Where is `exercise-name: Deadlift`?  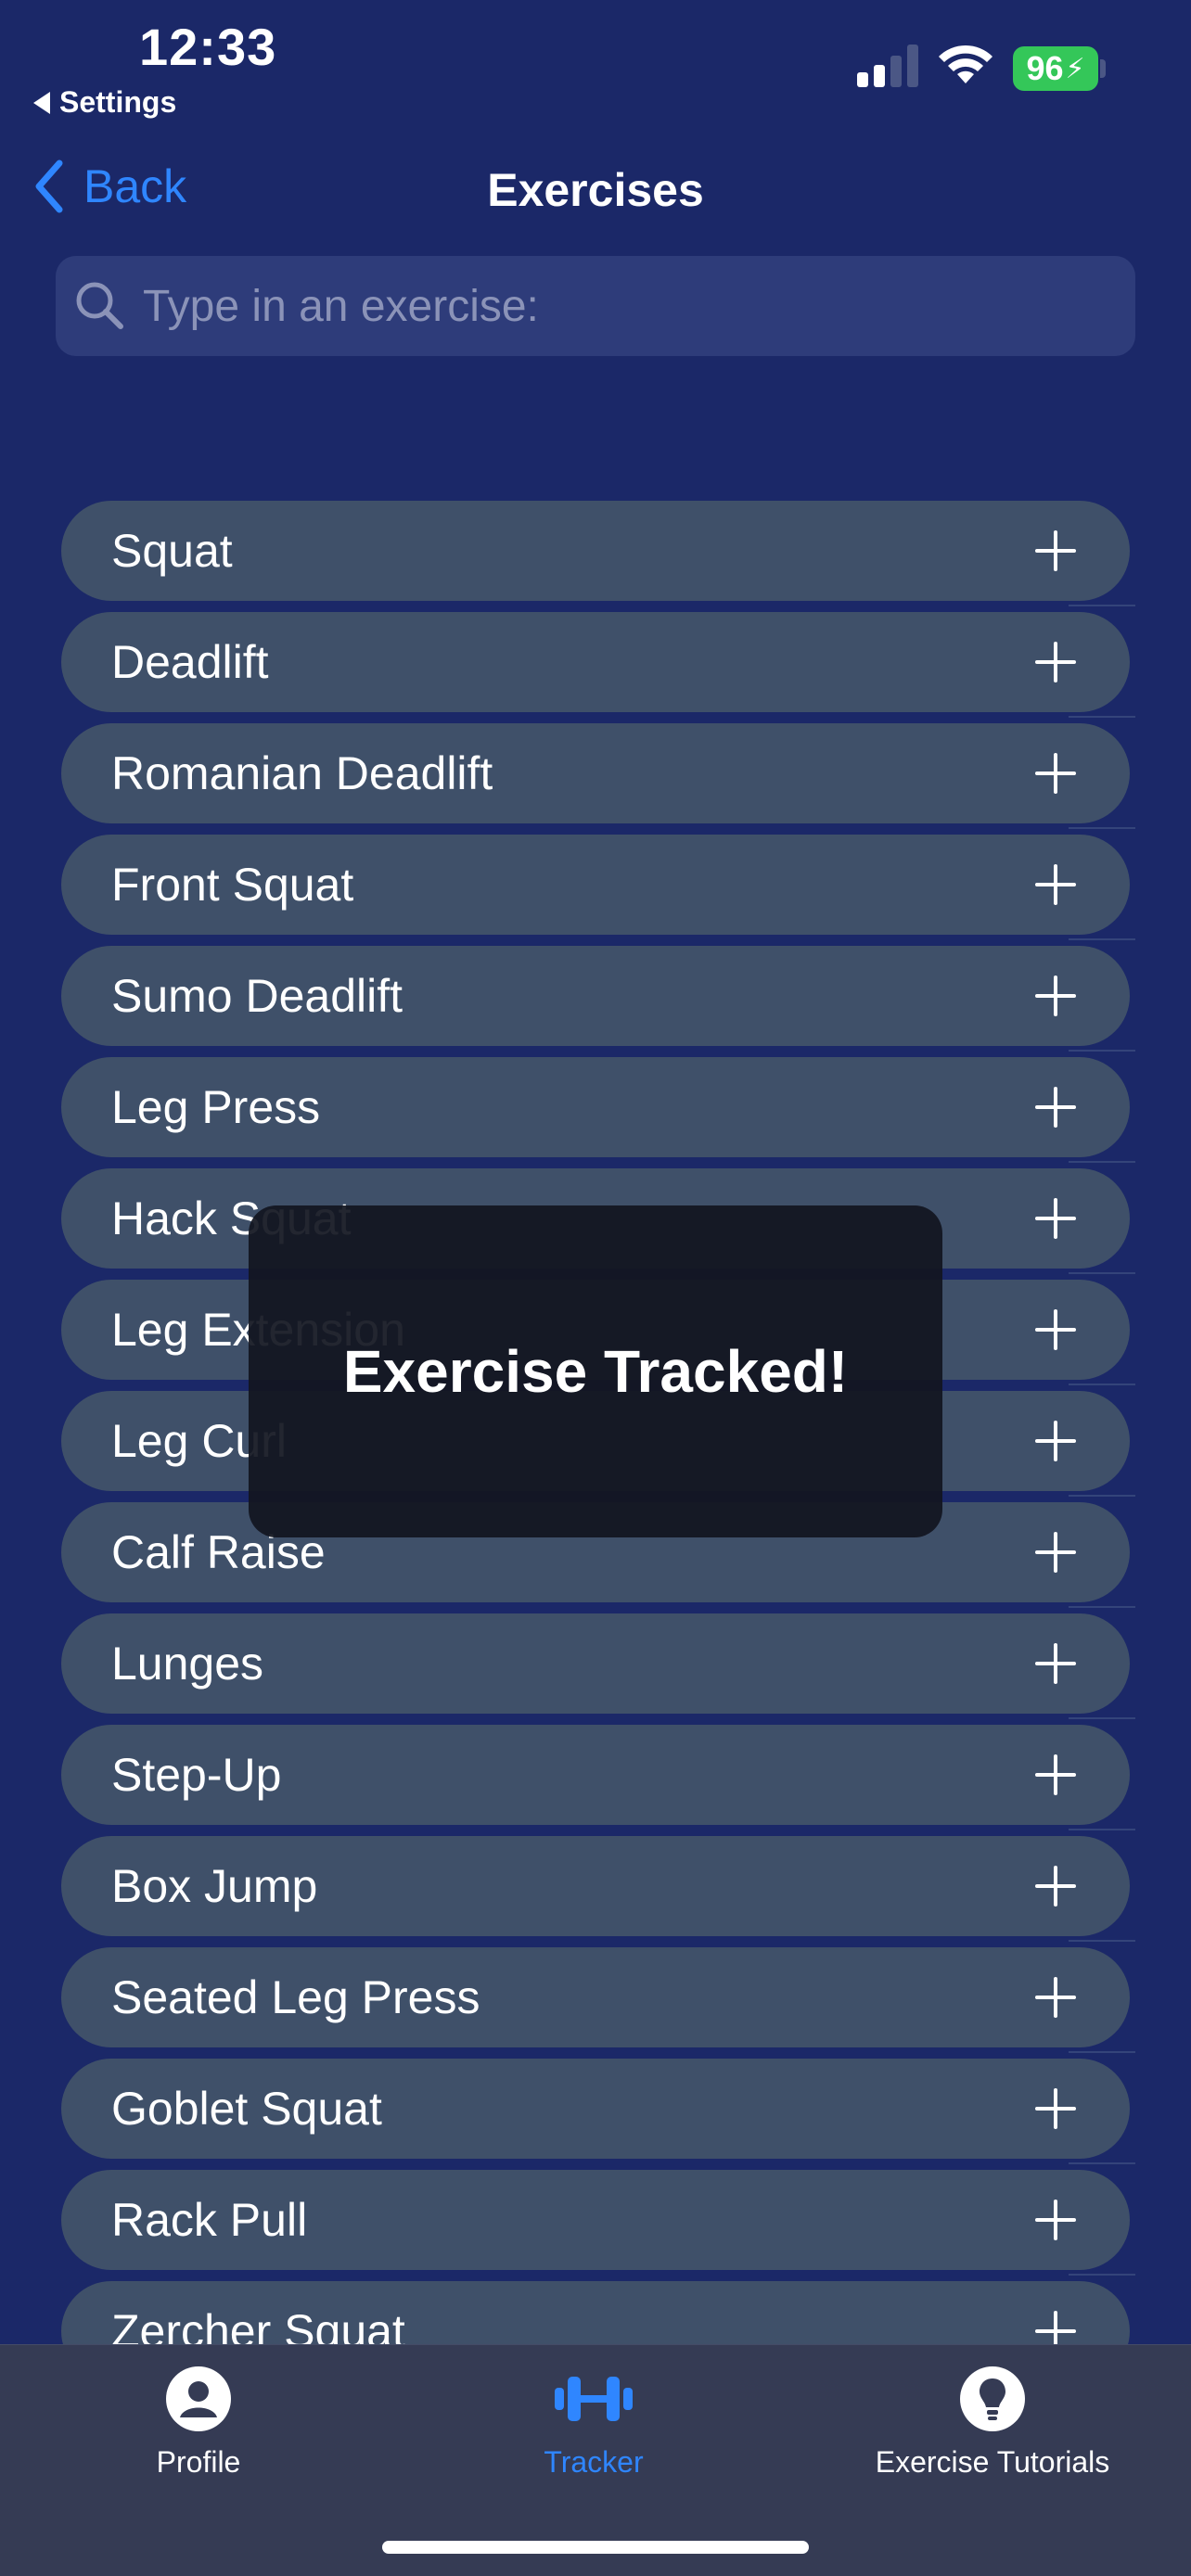
exercise-name: Deadlift is located at coordinates (190, 662).